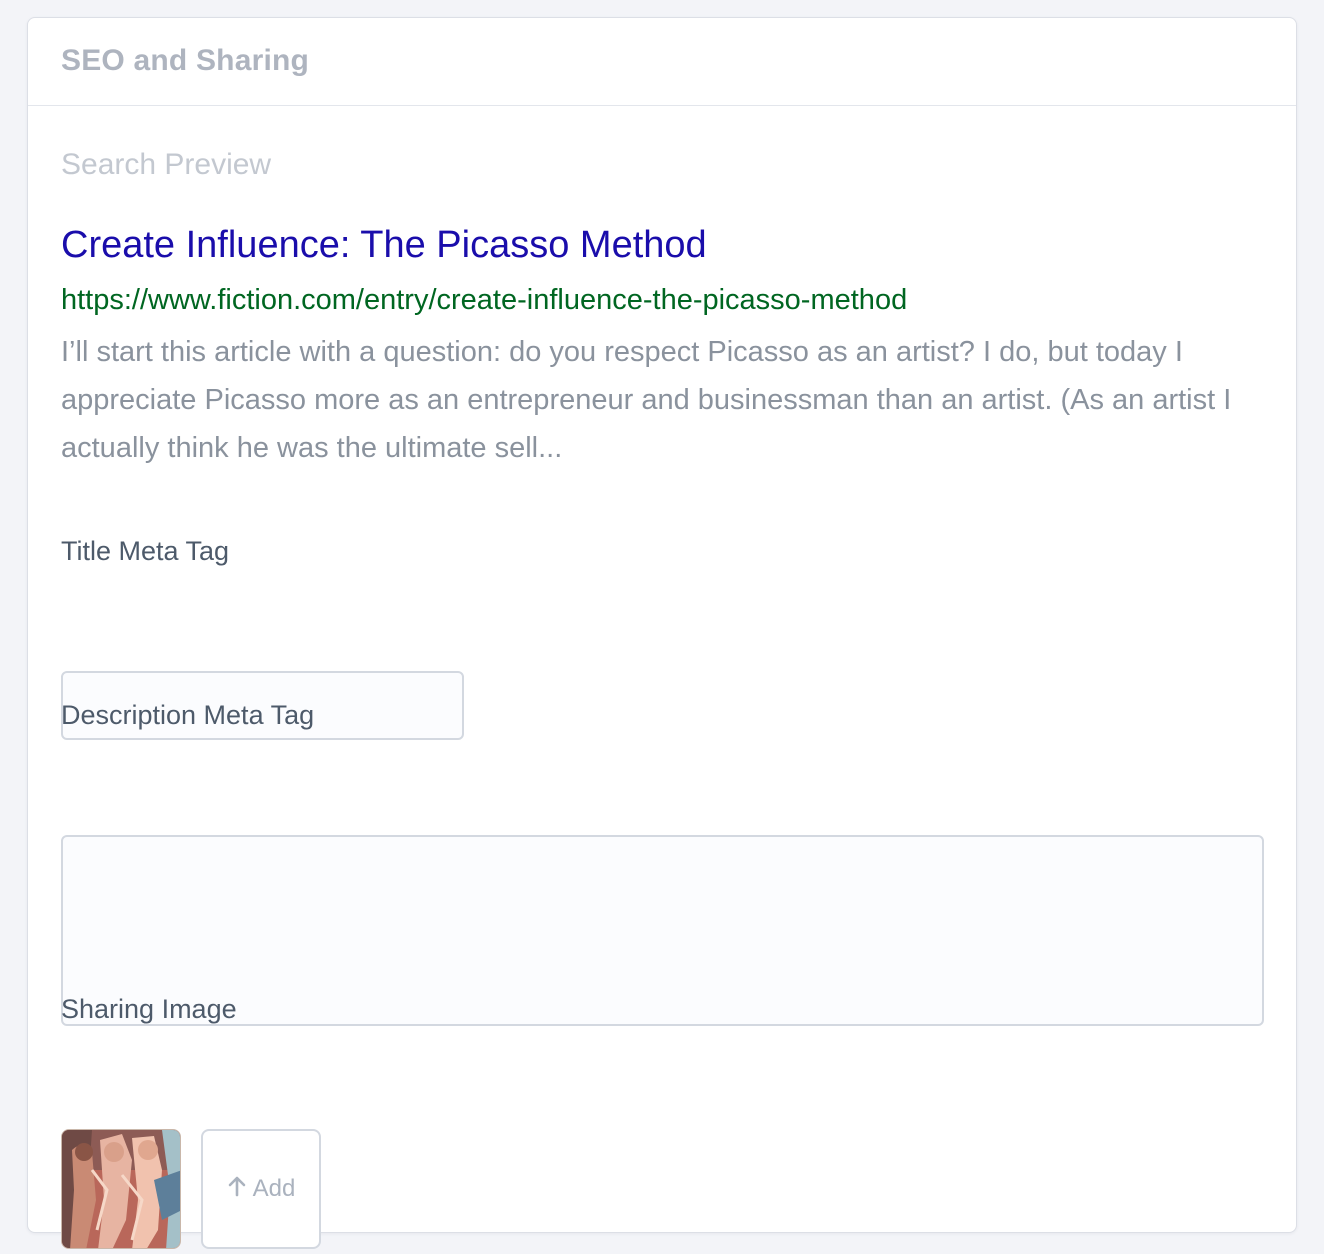 The image size is (1324, 1254). What do you see at coordinates (149, 1009) in the screenshot?
I see `sharing-image-label: Sharing Image` at bounding box center [149, 1009].